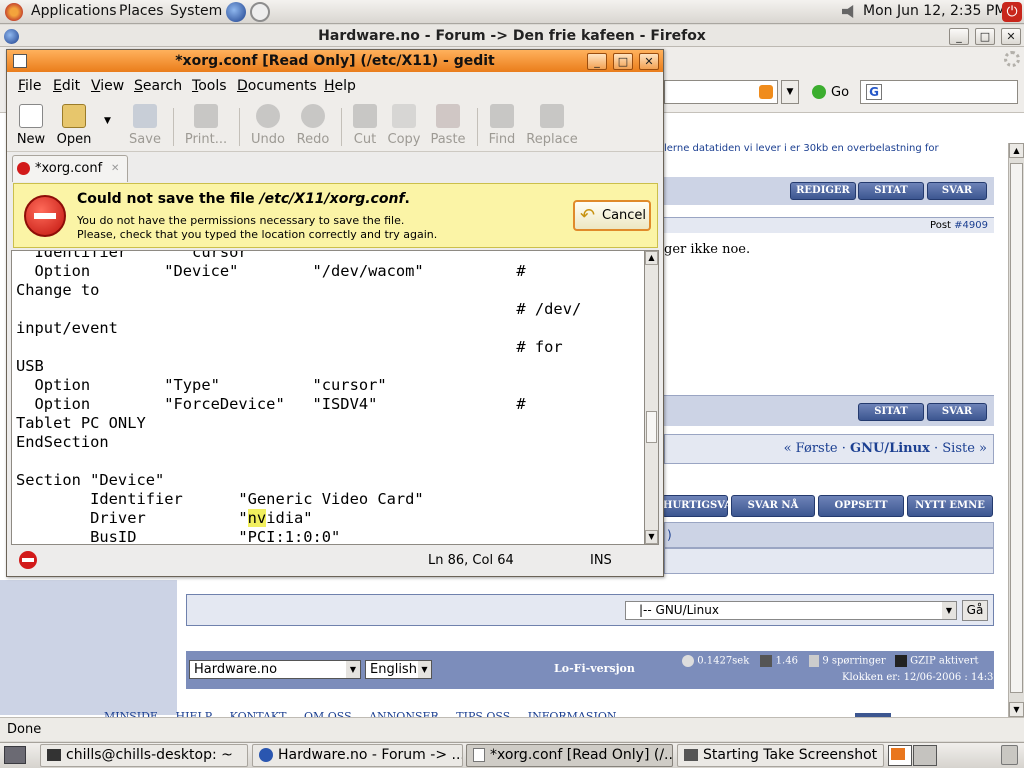 The image size is (1024, 768). I want to click on copy-button: Copy, so click(404, 124).